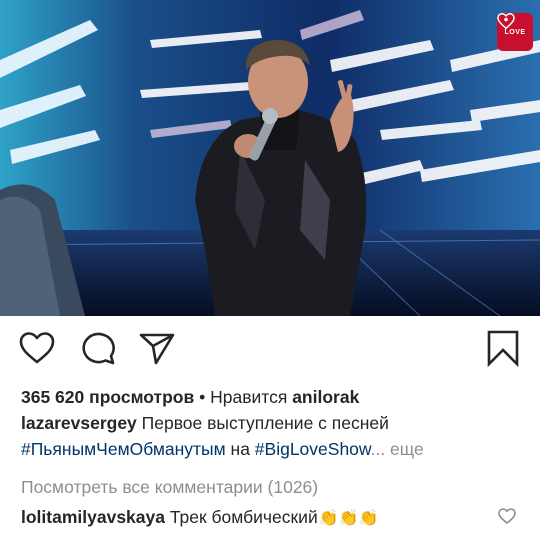 Image resolution: width=540 pixels, height=540 pixels. I want to click on post-action-bar, so click(270, 347).